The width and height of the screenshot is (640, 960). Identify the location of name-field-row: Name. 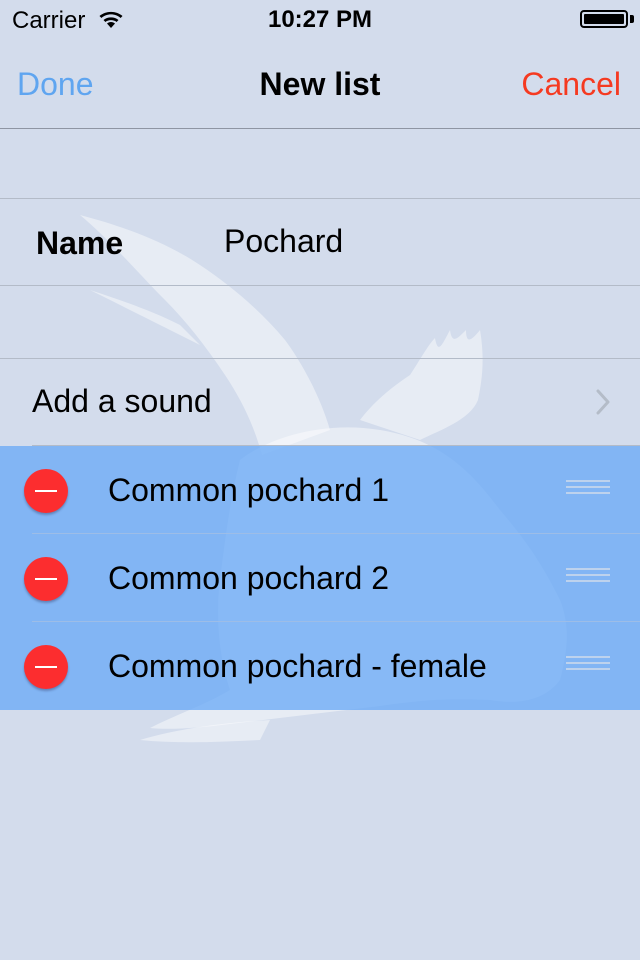
(320, 242).